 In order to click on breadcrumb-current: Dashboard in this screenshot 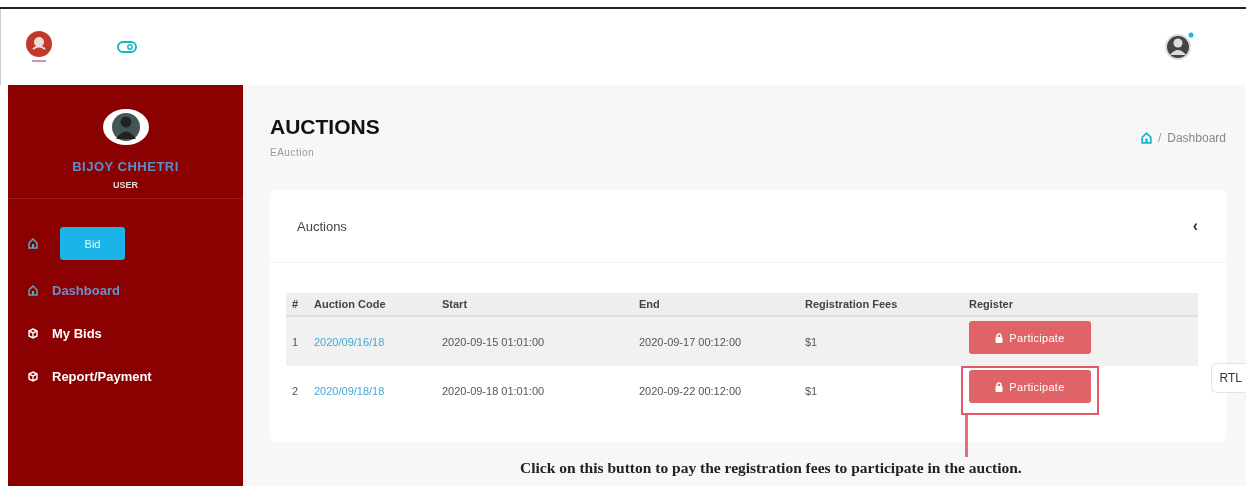, I will do `click(1196, 138)`.